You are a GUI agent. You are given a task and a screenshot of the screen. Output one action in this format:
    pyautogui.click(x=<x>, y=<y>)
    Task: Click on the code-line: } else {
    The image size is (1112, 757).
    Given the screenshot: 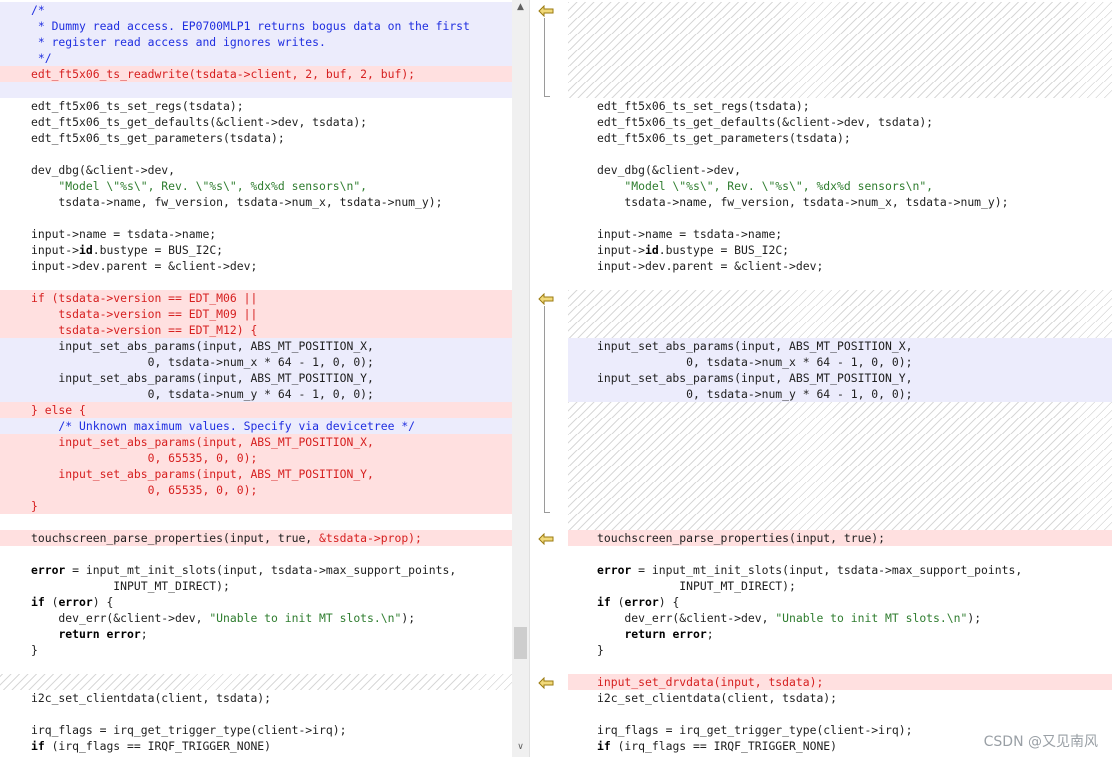 What is the action you would take?
    pyautogui.click(x=256, y=410)
    